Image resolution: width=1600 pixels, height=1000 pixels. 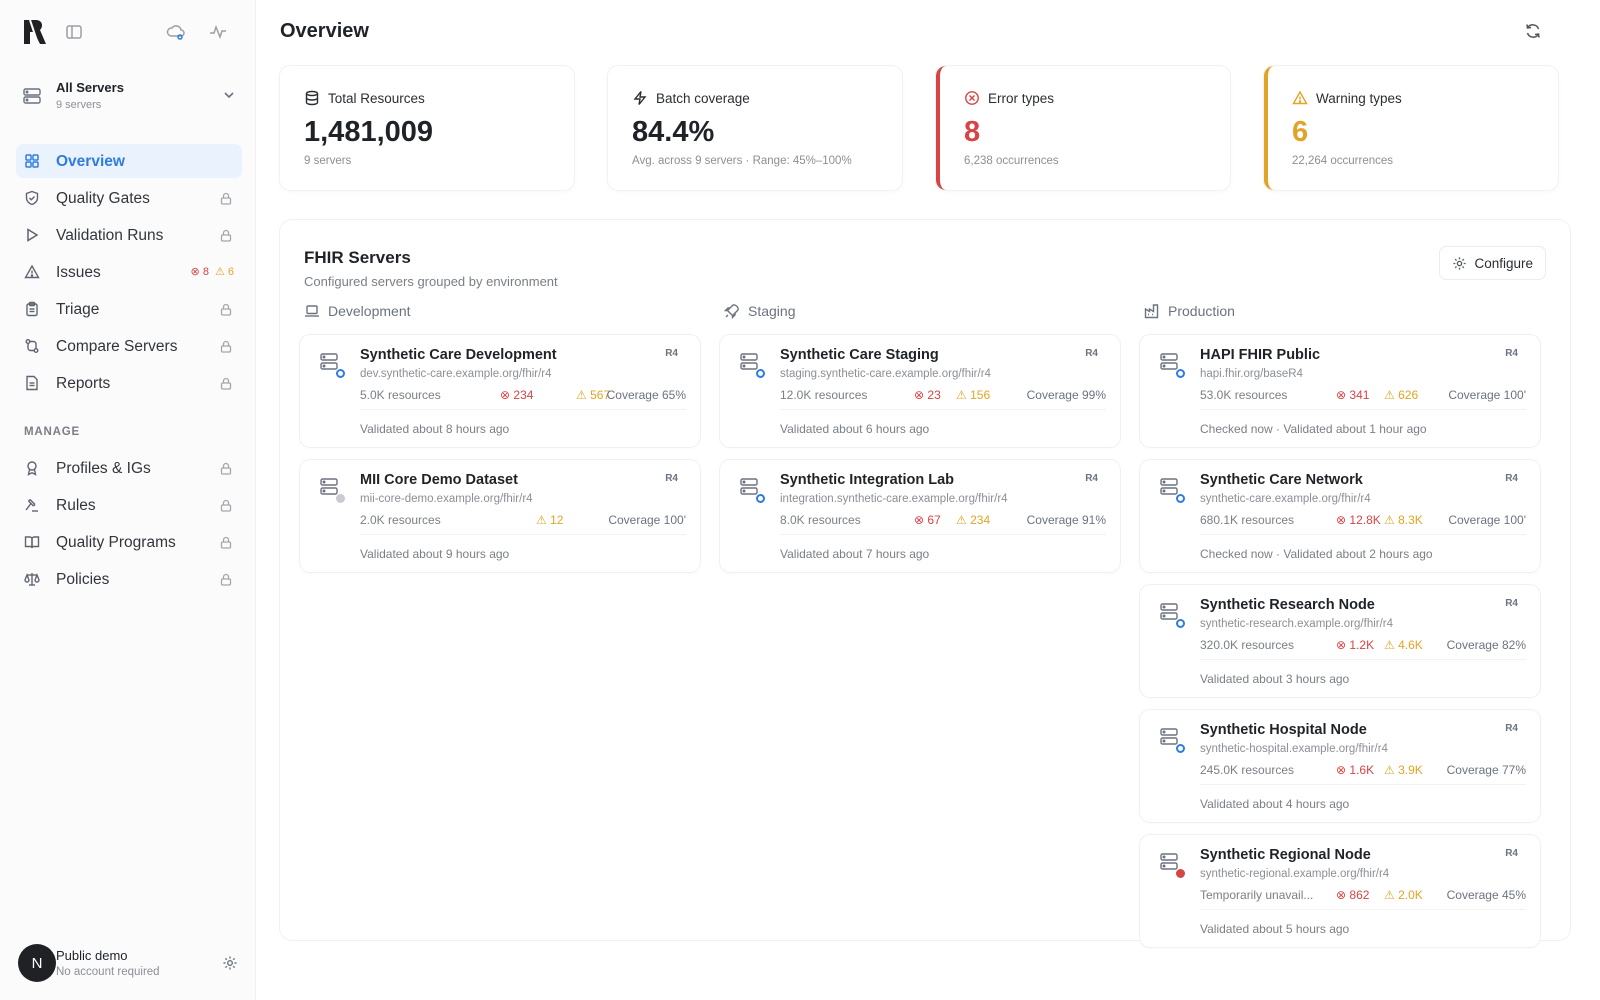 What do you see at coordinates (458, 355) in the screenshot?
I see `server-name: Synthetic Care Development` at bounding box center [458, 355].